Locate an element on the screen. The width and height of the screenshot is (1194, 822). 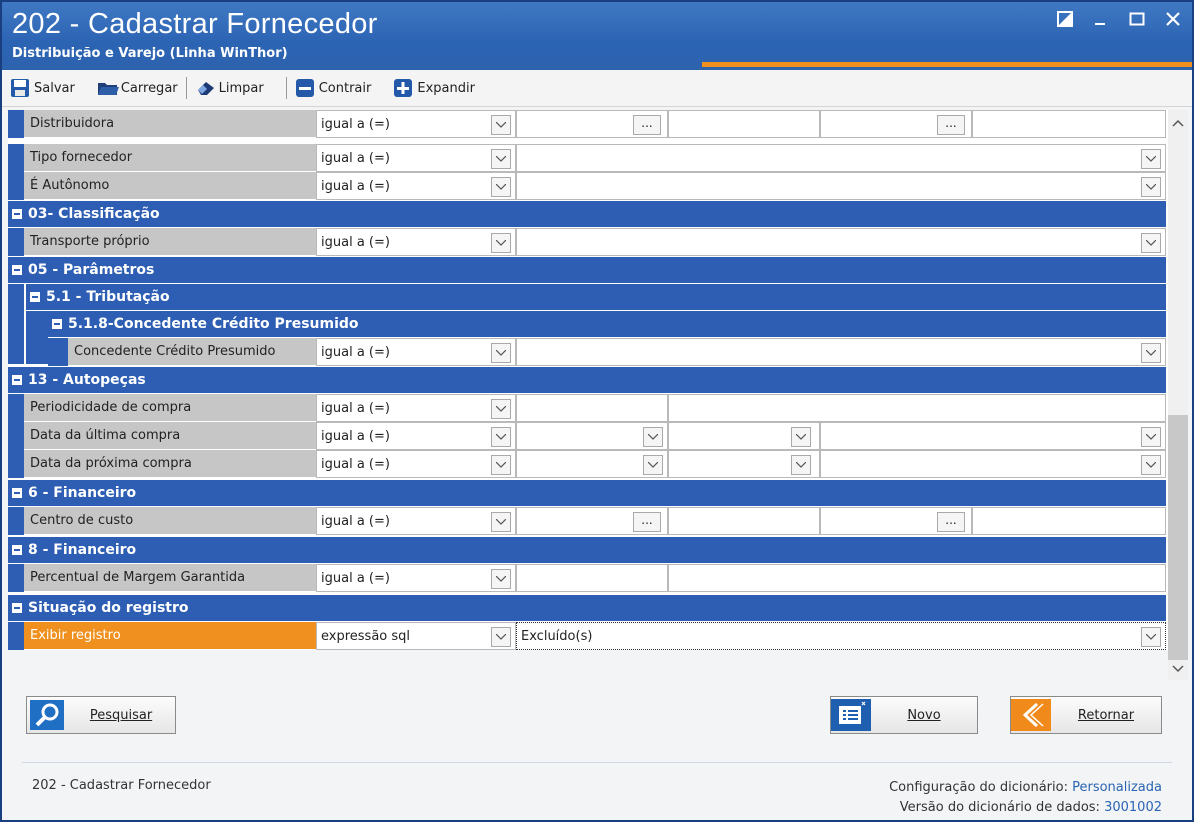
value-select: Excluído(s) is located at coordinates (841, 636).